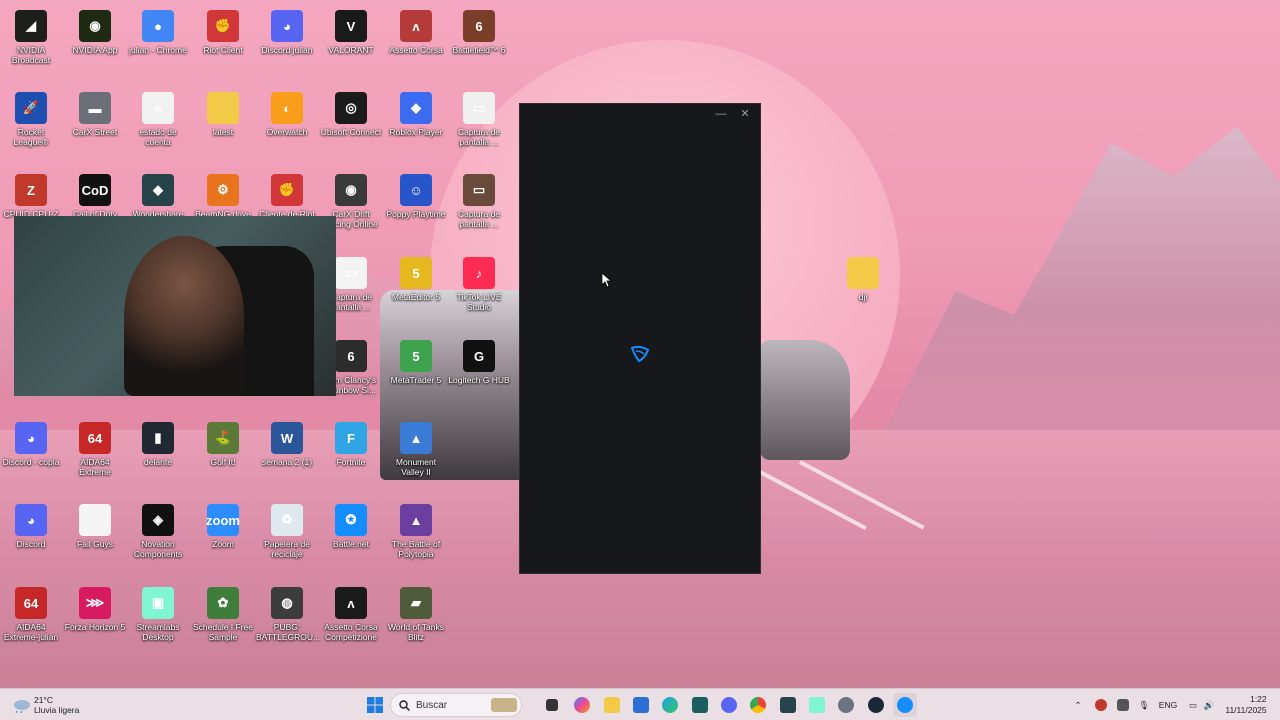 The width and height of the screenshot is (1280, 720). Describe the element at coordinates (287, 30) in the screenshot. I see `desktop-icon: ◕ Discord julian` at that location.